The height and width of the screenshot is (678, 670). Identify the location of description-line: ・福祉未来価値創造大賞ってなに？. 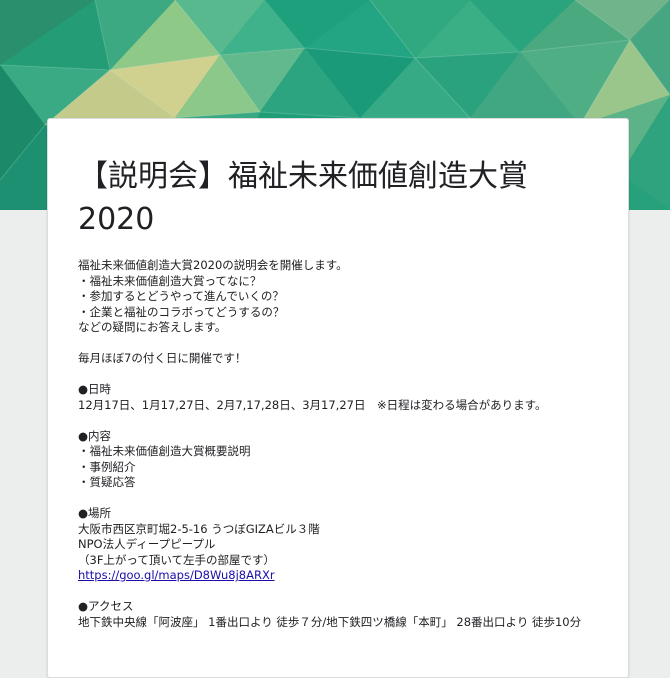
(170, 280).